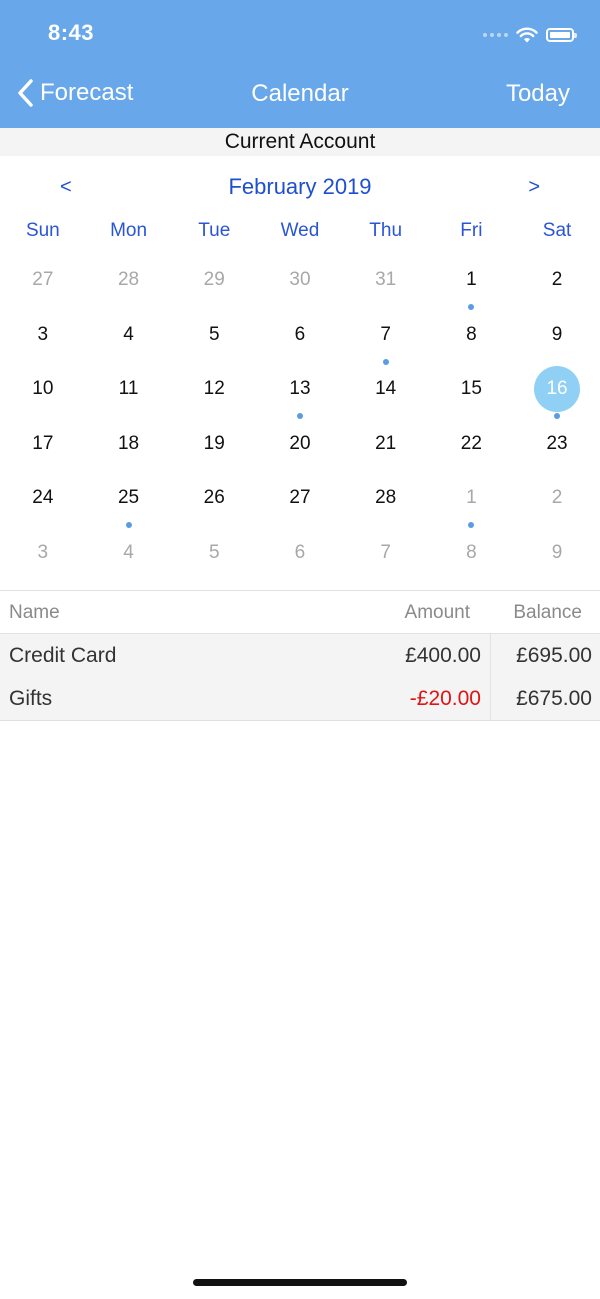 The height and width of the screenshot is (1299, 600). What do you see at coordinates (300, 698) in the screenshot?
I see `table-row: Gifts -£20.00 £675.00` at bounding box center [300, 698].